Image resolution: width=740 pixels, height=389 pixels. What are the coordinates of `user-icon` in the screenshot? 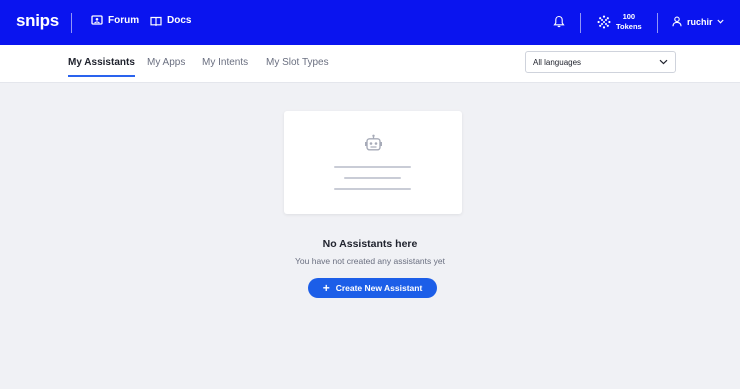 It's located at (677, 21).